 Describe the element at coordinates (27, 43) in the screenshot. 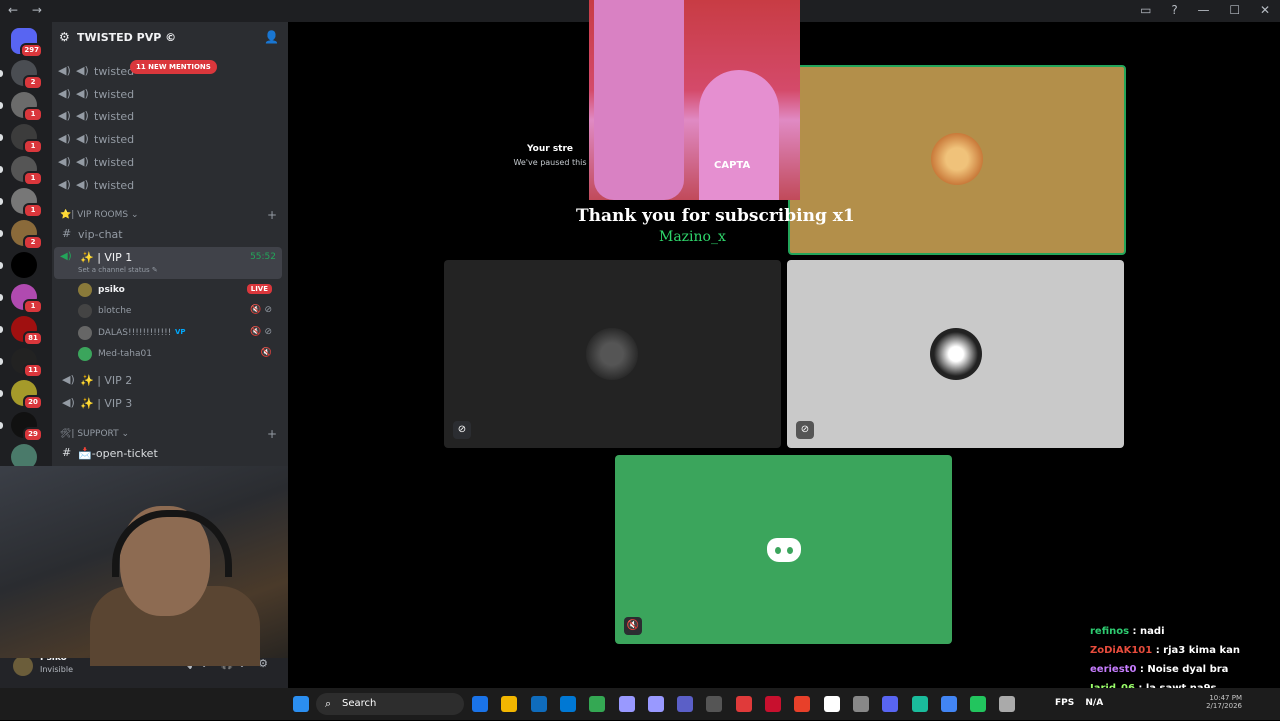

I see `server-icon: 297` at that location.